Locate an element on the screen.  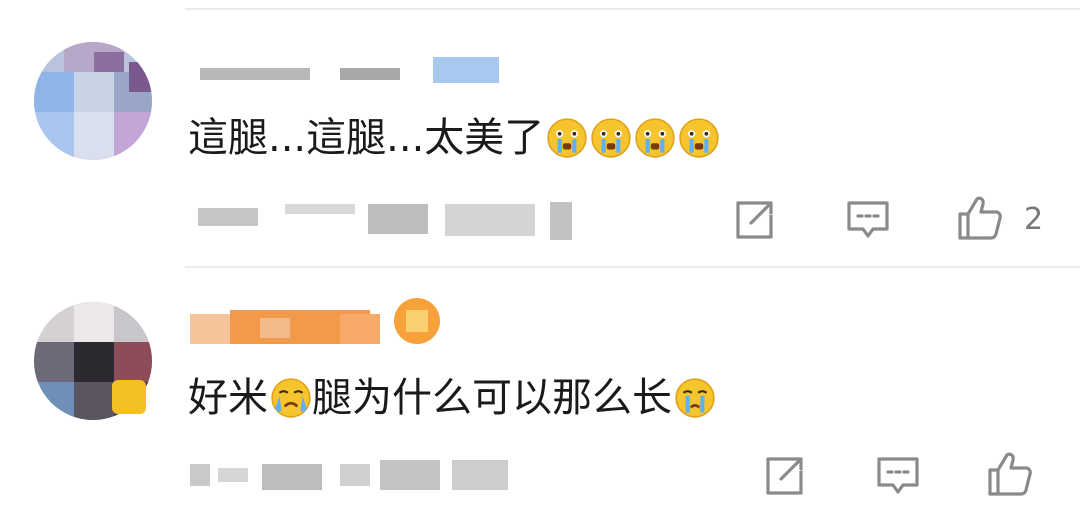
vip-badge is located at coordinates (129, 397).